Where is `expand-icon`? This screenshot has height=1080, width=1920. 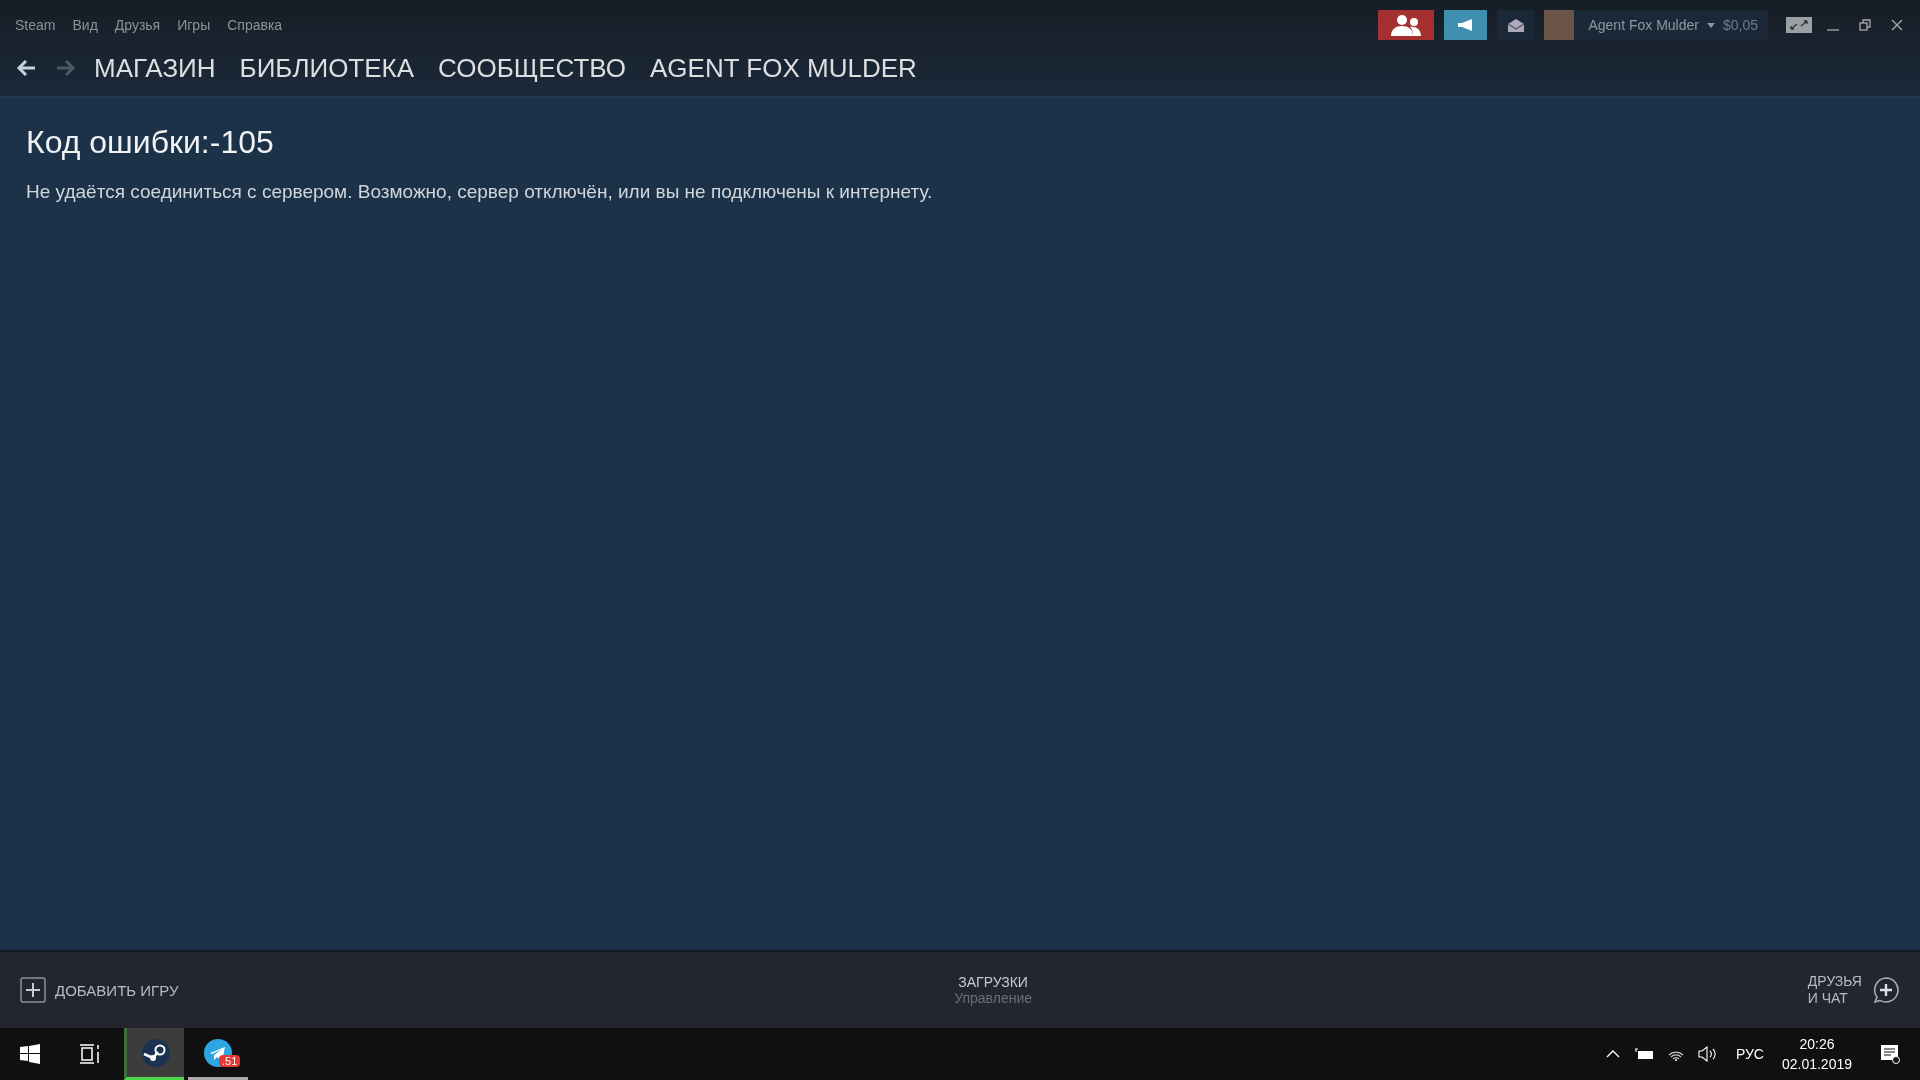 expand-icon is located at coordinates (1799, 25).